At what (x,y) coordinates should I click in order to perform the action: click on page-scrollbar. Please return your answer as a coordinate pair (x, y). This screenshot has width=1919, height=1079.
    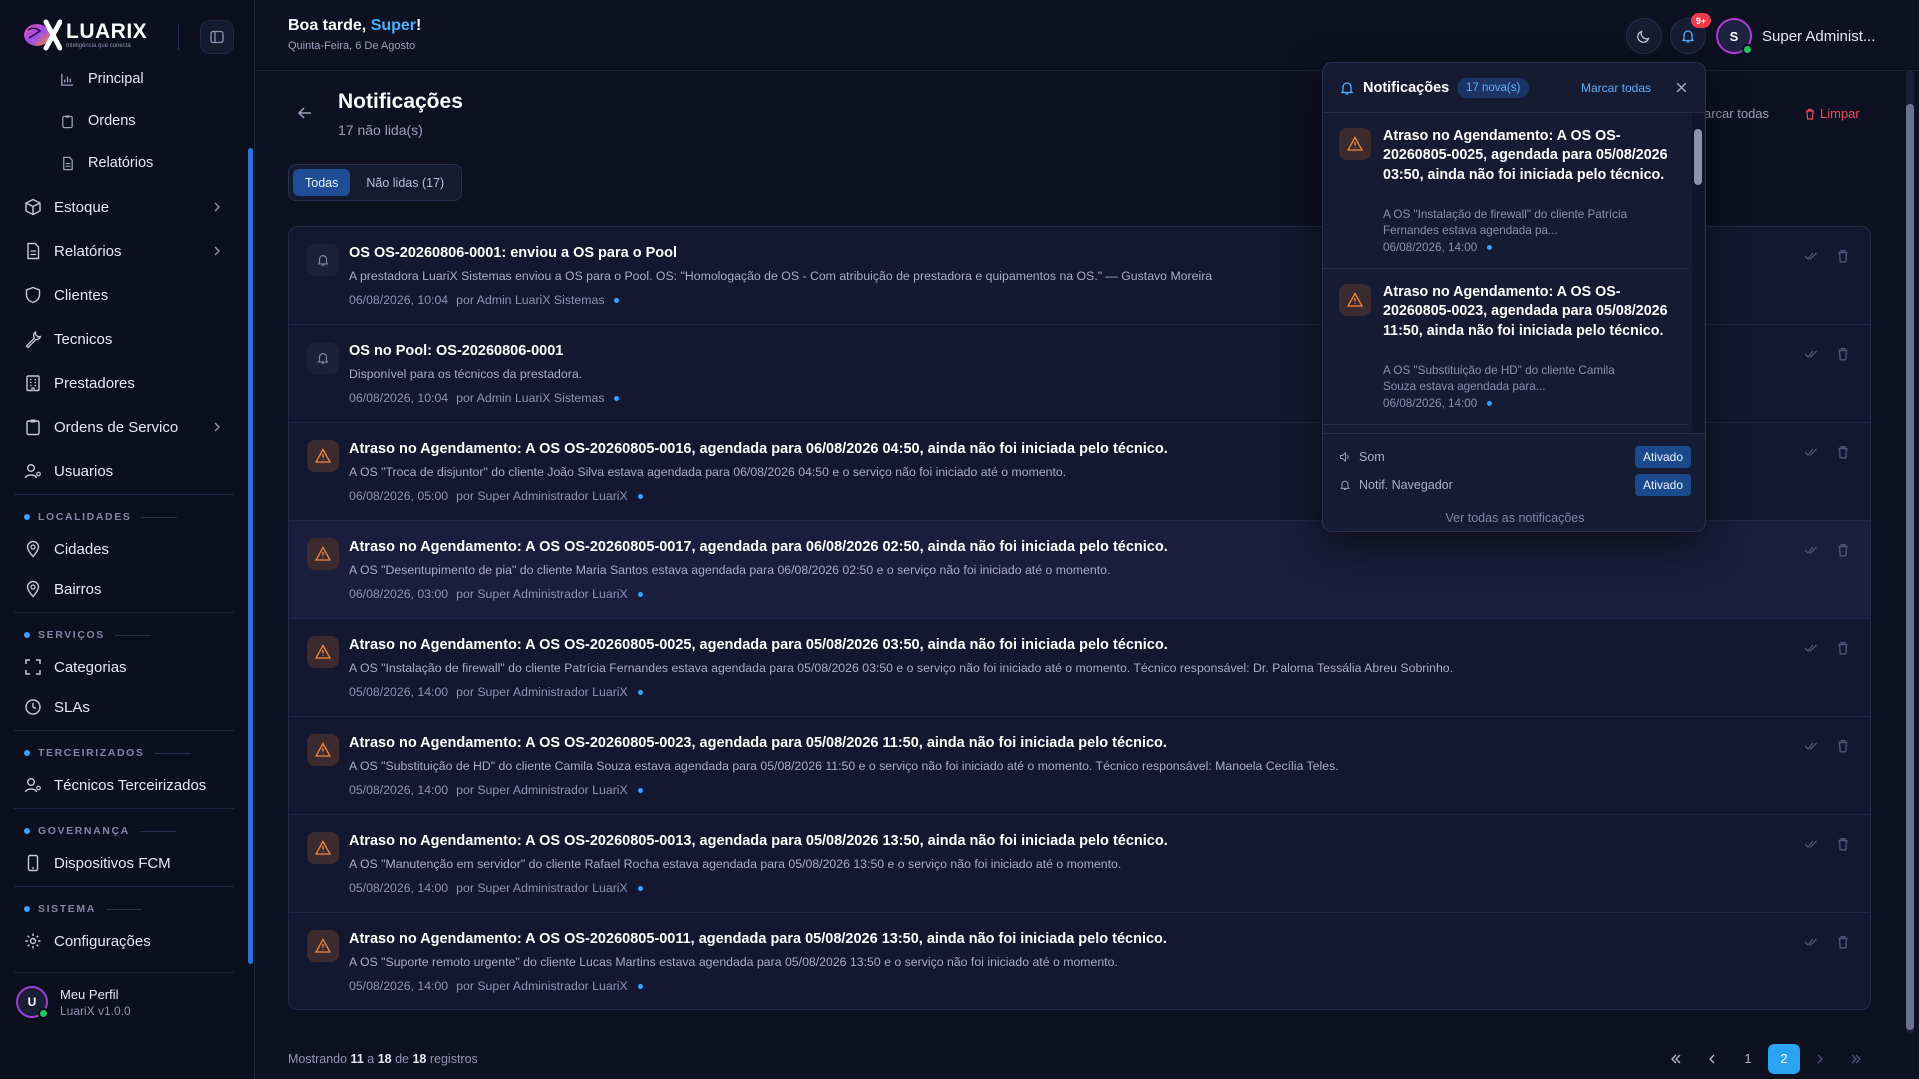
    Looking at the image, I should click on (1910, 567).